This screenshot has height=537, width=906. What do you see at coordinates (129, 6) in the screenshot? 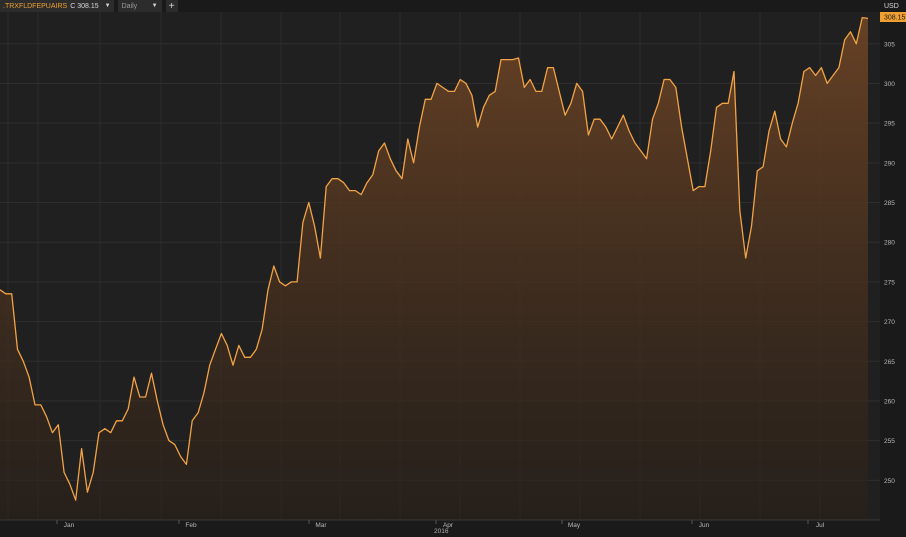
I see `period-label: Daily` at bounding box center [129, 6].